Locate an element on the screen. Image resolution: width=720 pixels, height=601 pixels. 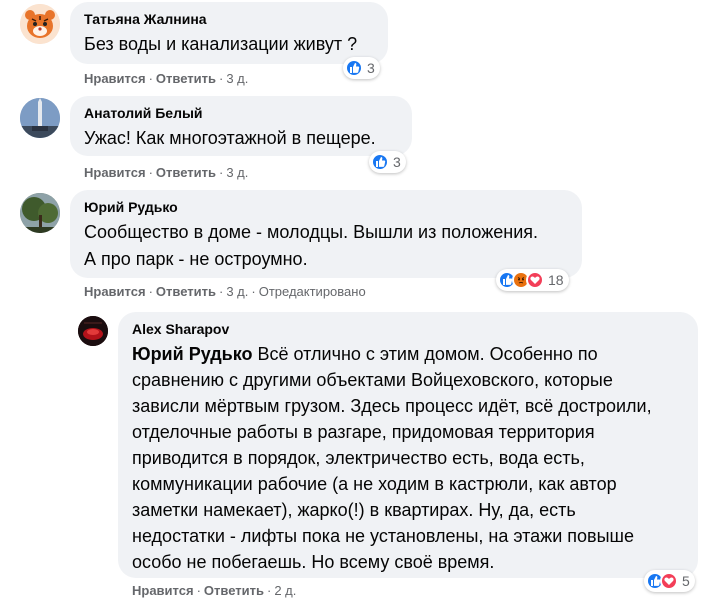
reactions-summary: 5 is located at coordinates (669, 581).